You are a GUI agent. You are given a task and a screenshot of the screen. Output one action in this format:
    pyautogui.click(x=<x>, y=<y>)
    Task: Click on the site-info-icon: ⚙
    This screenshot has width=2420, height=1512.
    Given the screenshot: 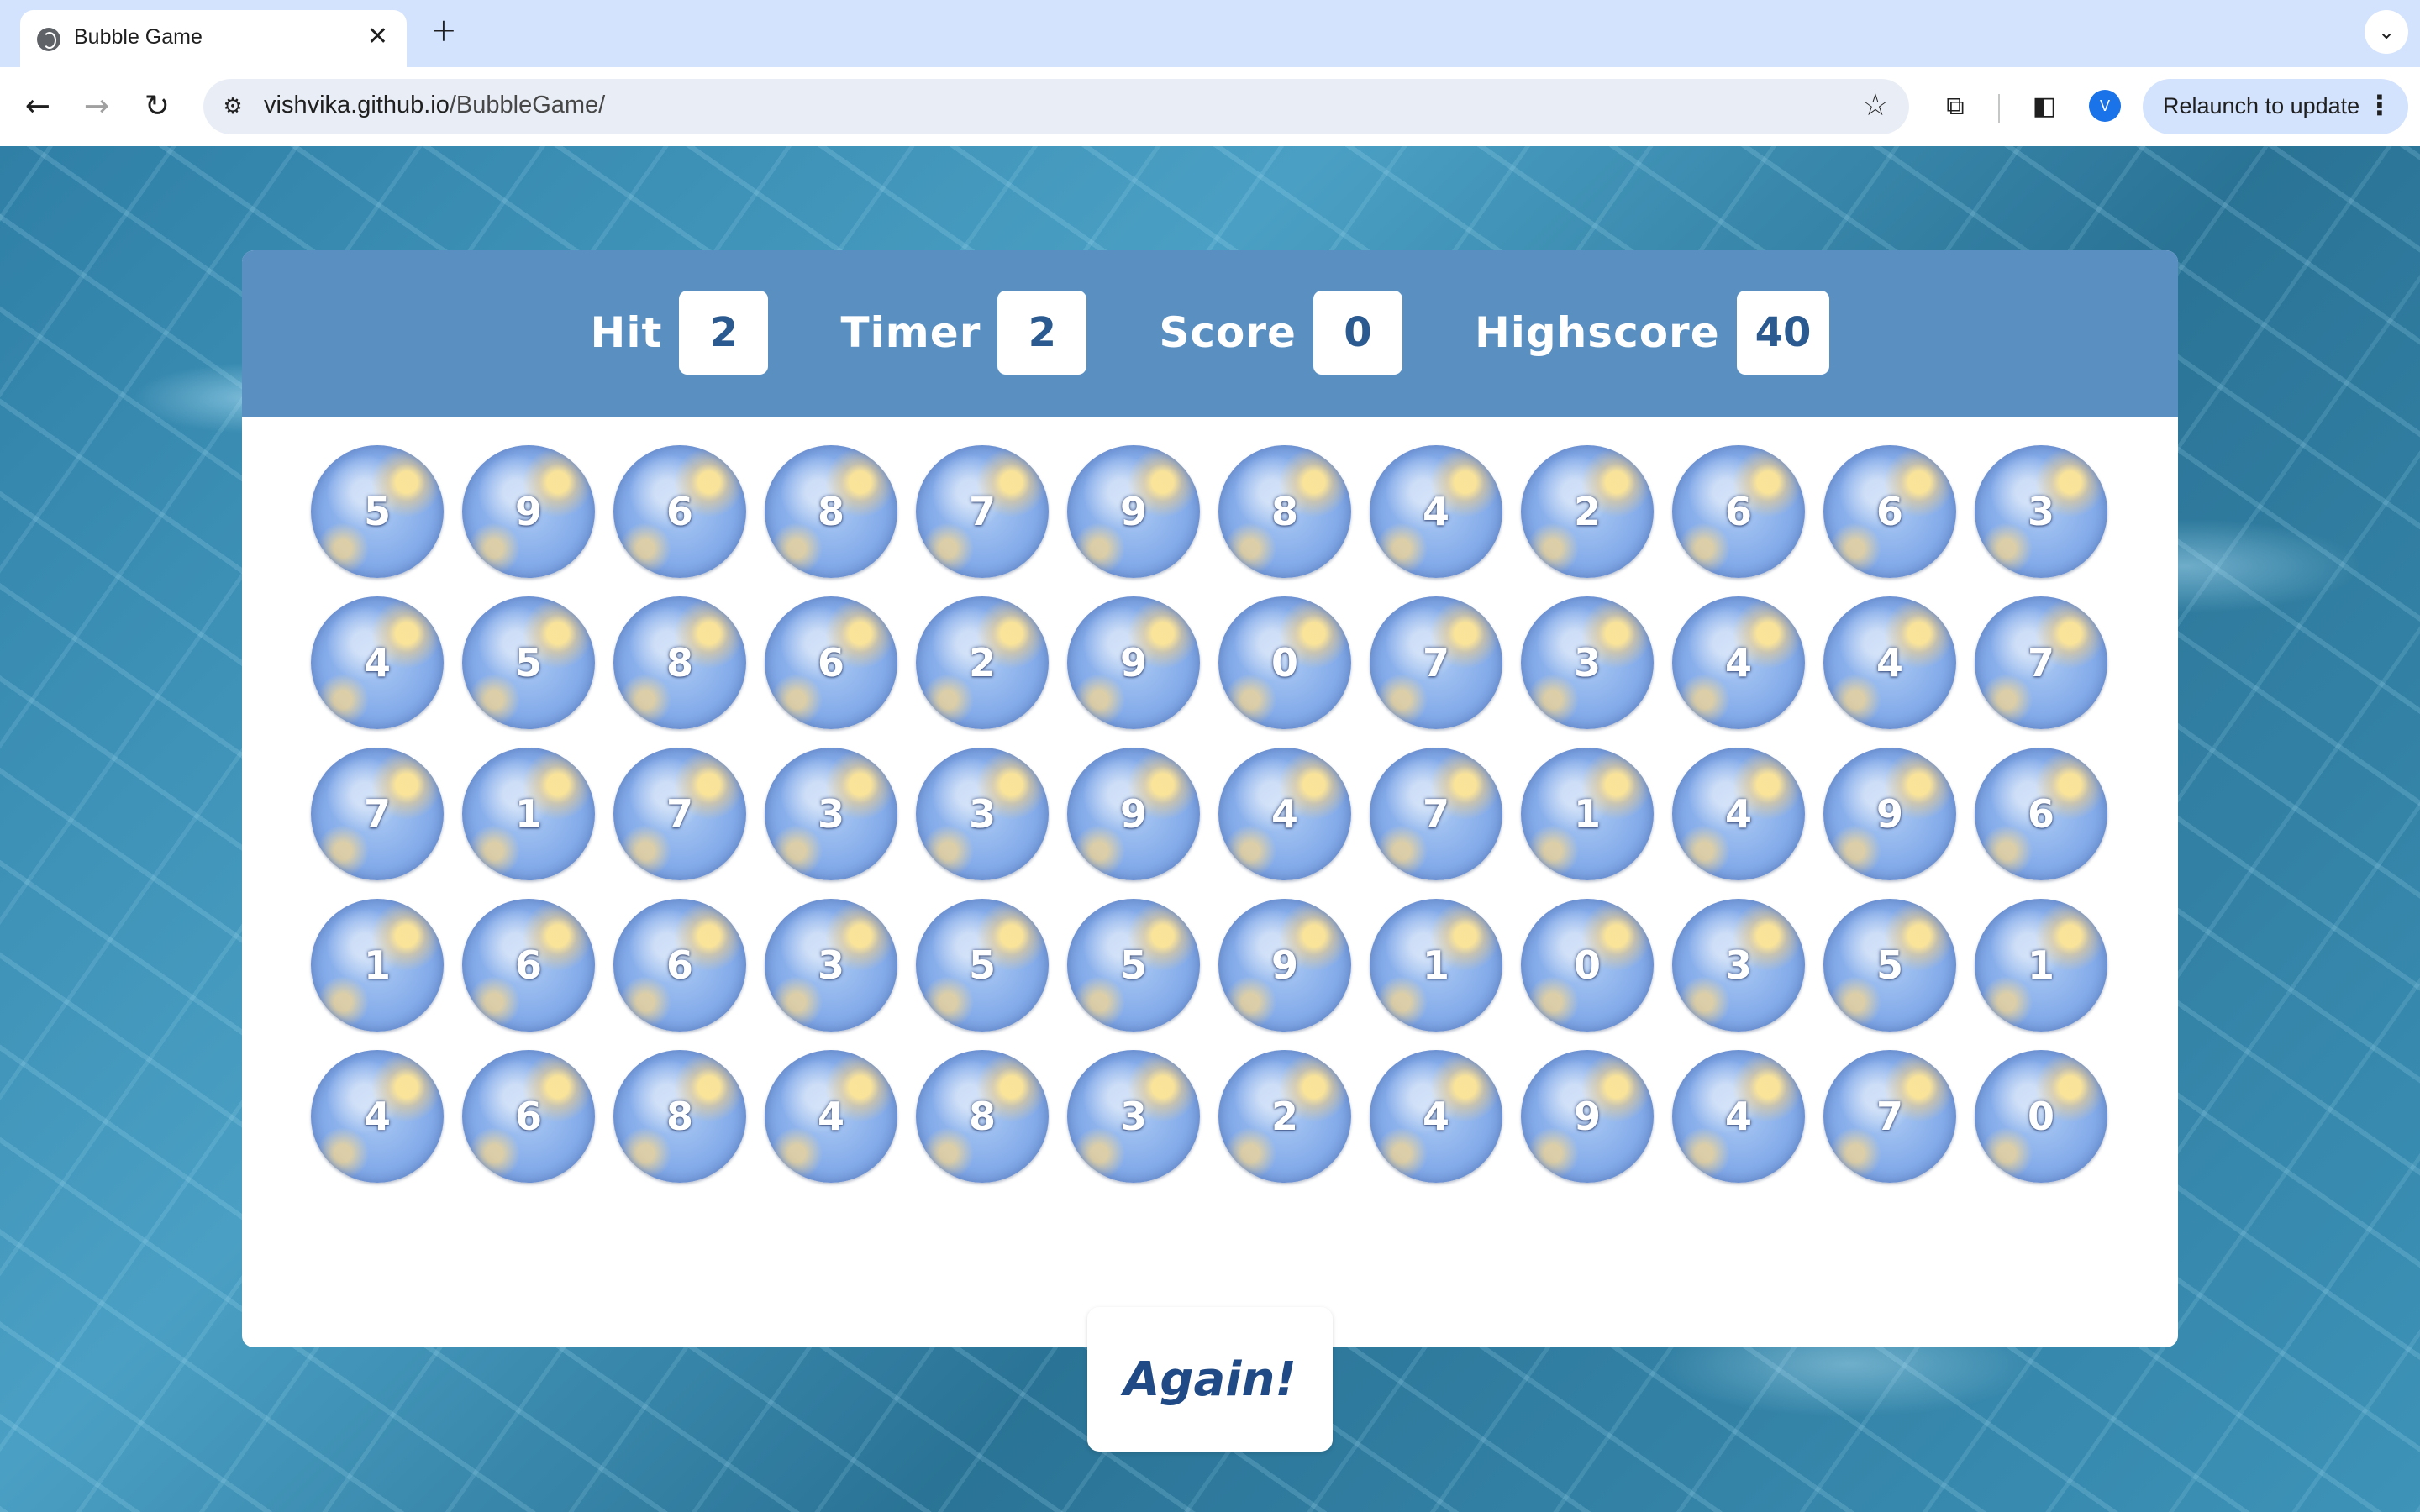 What is the action you would take?
    pyautogui.click(x=233, y=106)
    